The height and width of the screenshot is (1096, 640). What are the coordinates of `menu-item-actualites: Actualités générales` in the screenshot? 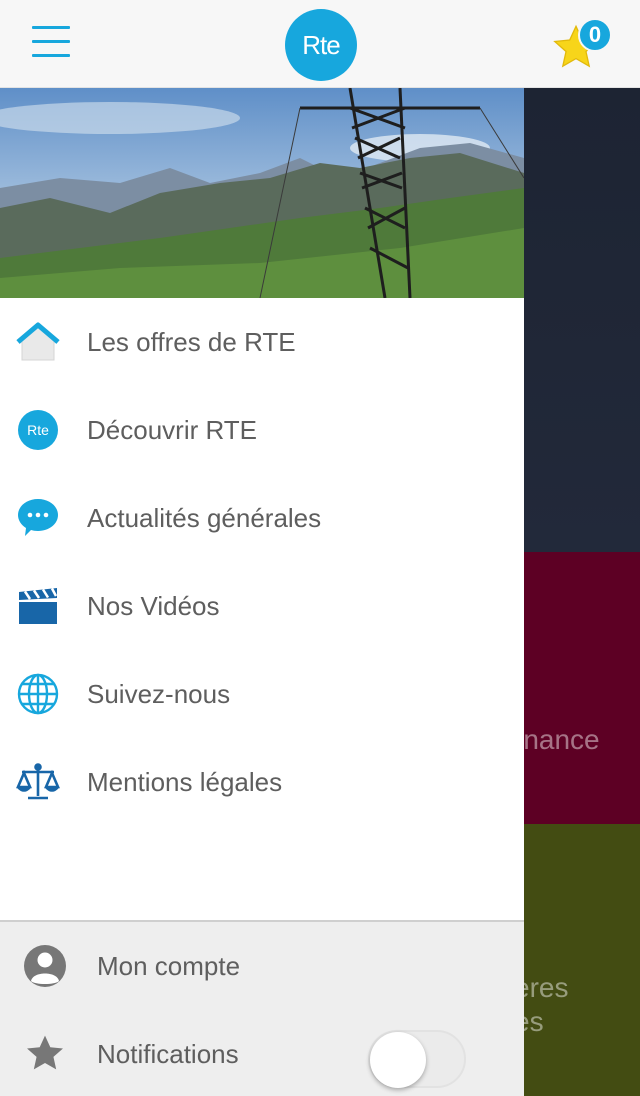 It's located at (262, 518).